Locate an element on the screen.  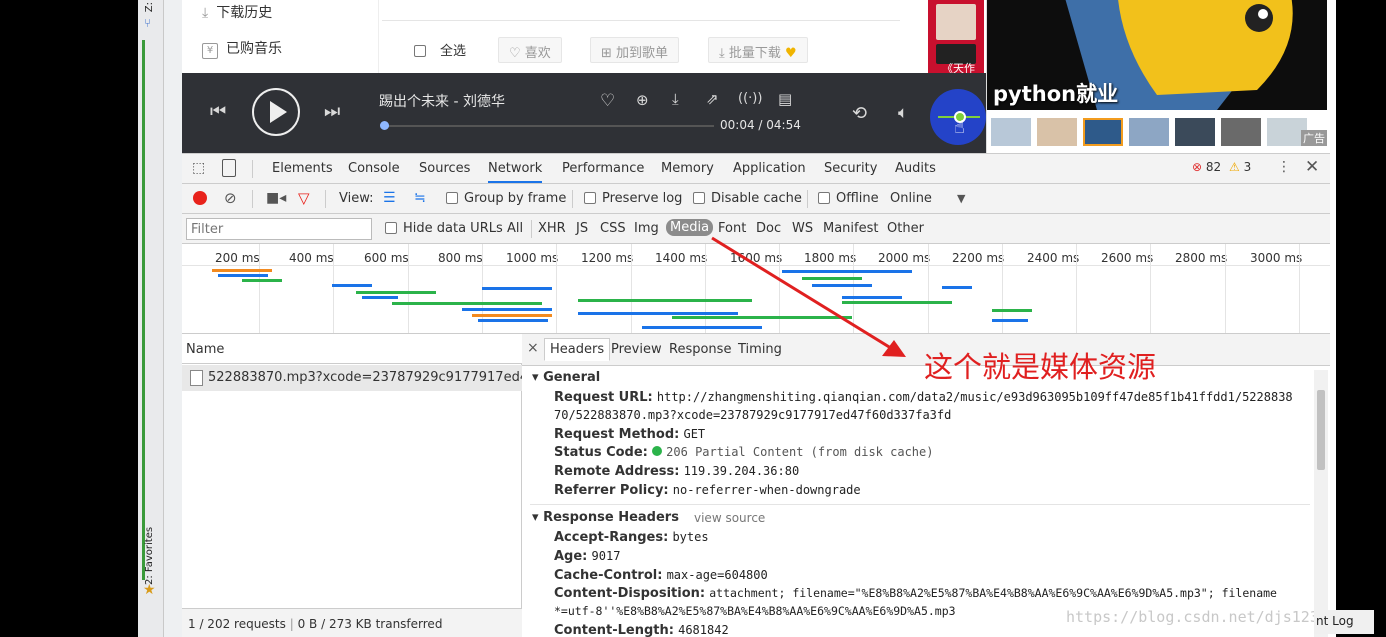
star-icon: ★ is located at coordinates (149, 590).